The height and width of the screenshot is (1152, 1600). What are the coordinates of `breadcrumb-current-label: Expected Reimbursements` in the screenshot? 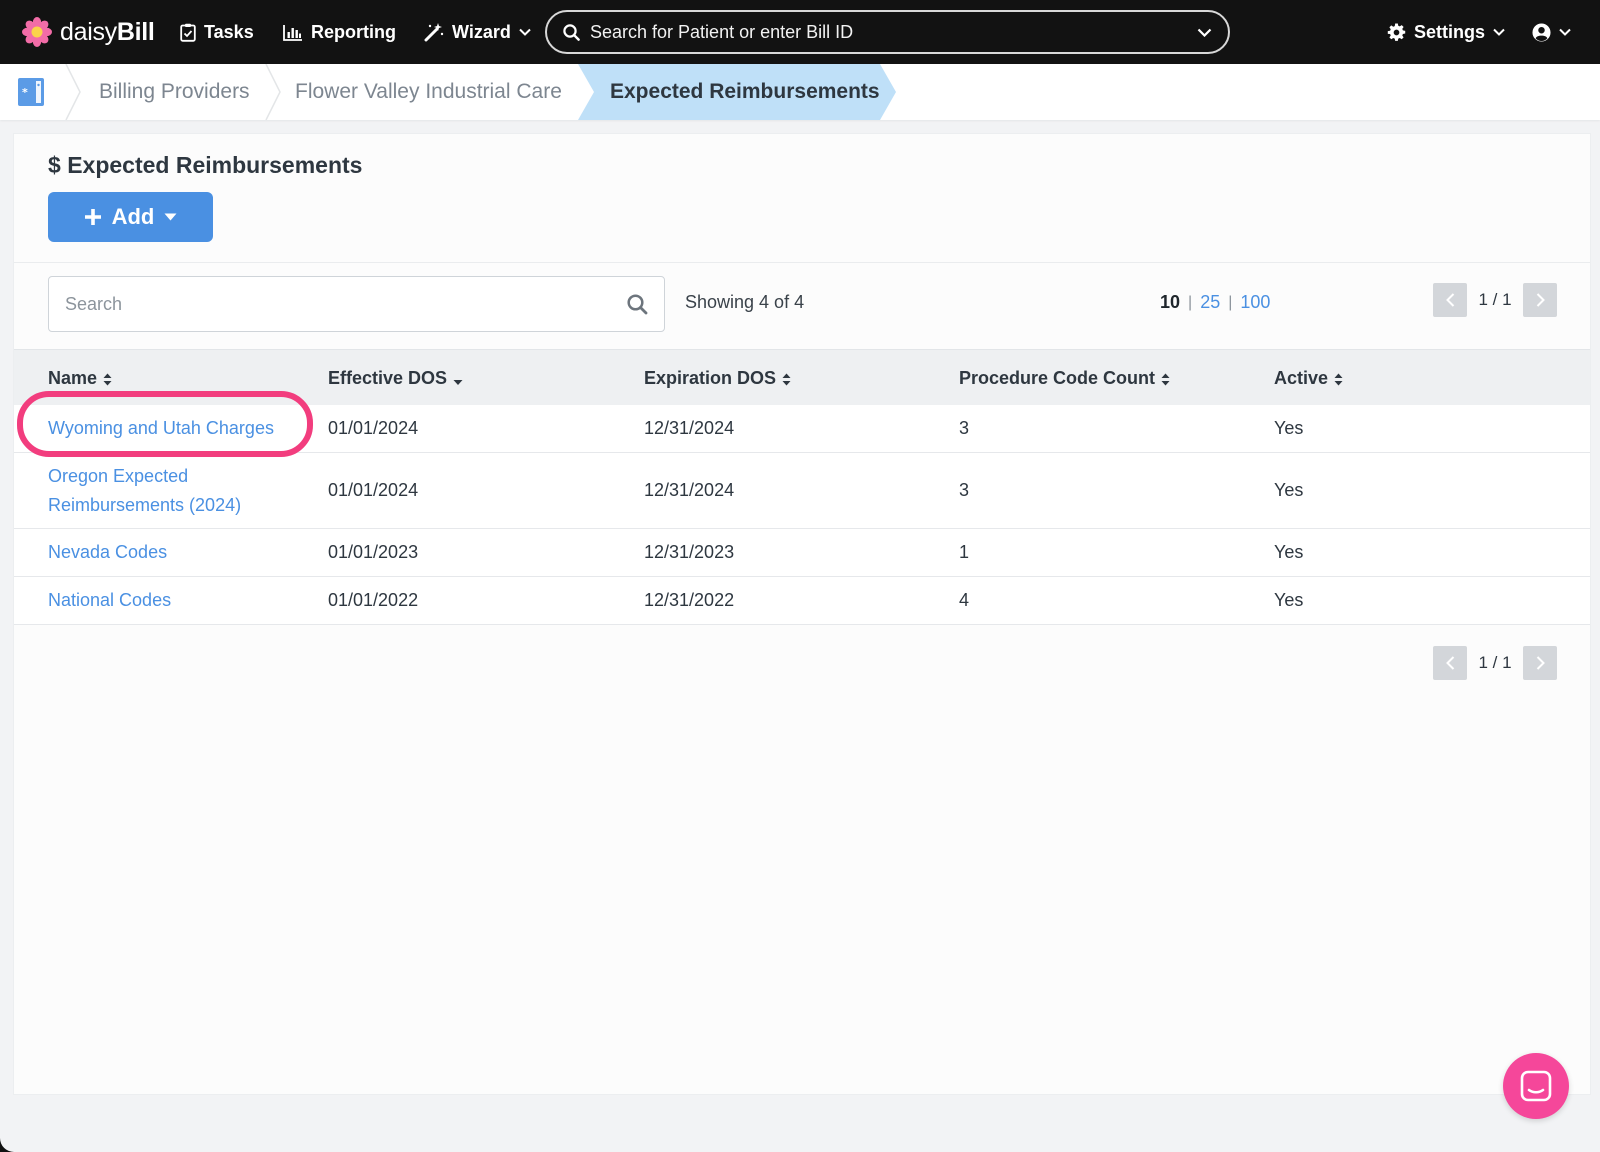 It's located at (745, 91).